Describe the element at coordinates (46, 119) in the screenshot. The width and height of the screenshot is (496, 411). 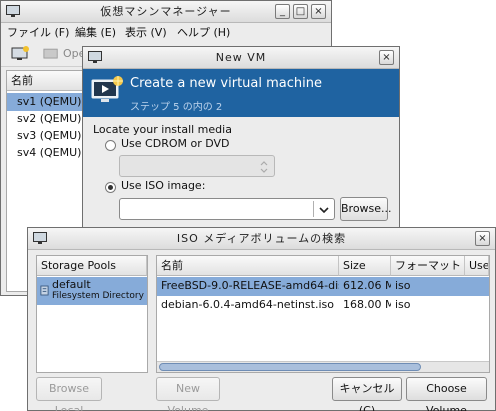
I see `vm-row-sv2: sv2 (QEMU)` at that location.